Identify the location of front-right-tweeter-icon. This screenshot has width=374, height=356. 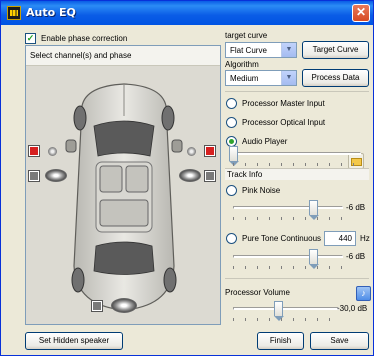
(191, 151).